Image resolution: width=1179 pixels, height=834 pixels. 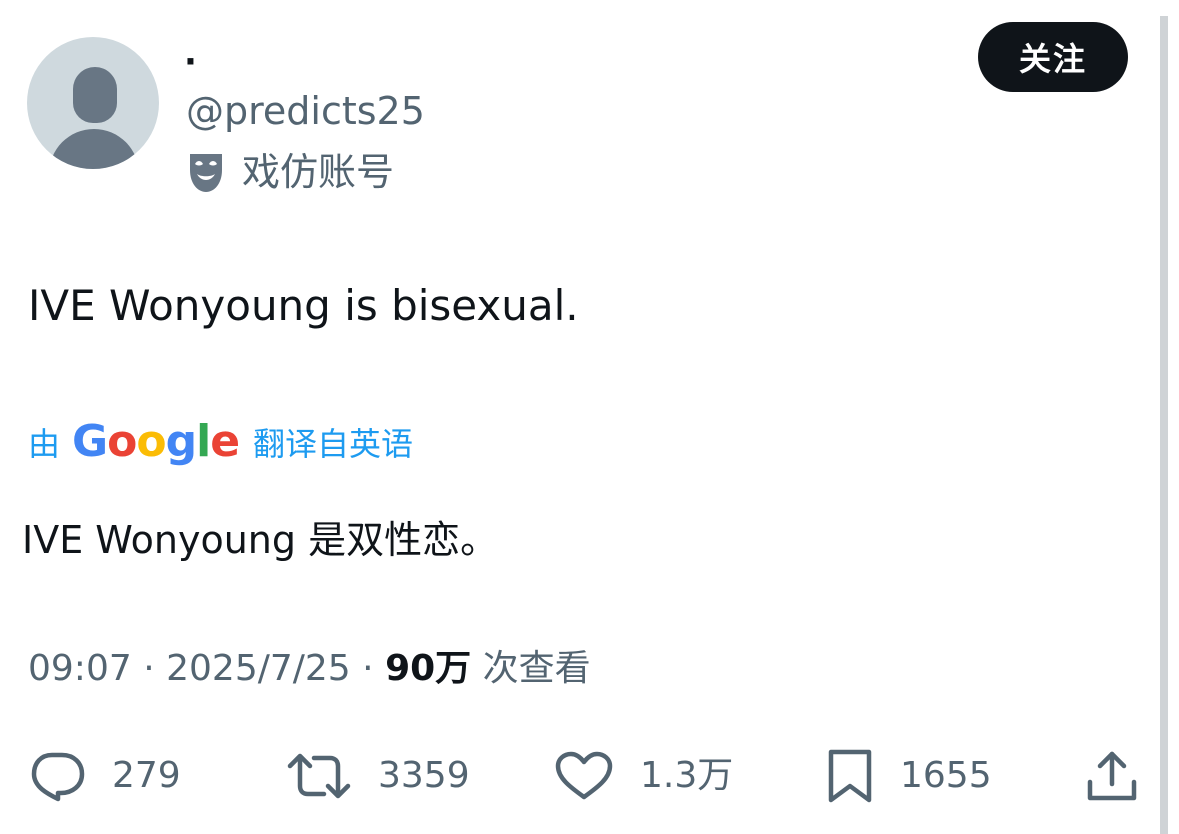 I want to click on translated-by-label: 由, so click(x=44, y=444).